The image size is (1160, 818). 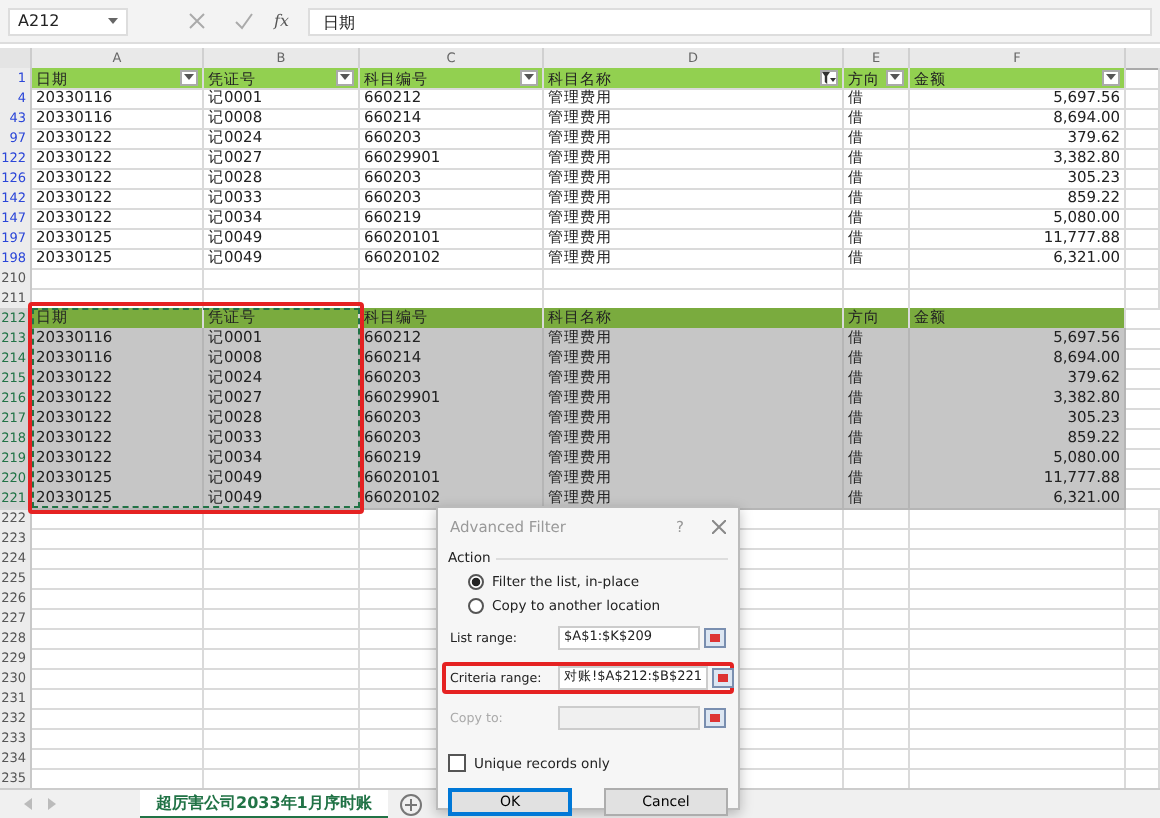 I want to click on add-sheet-icon, so click(x=410, y=804).